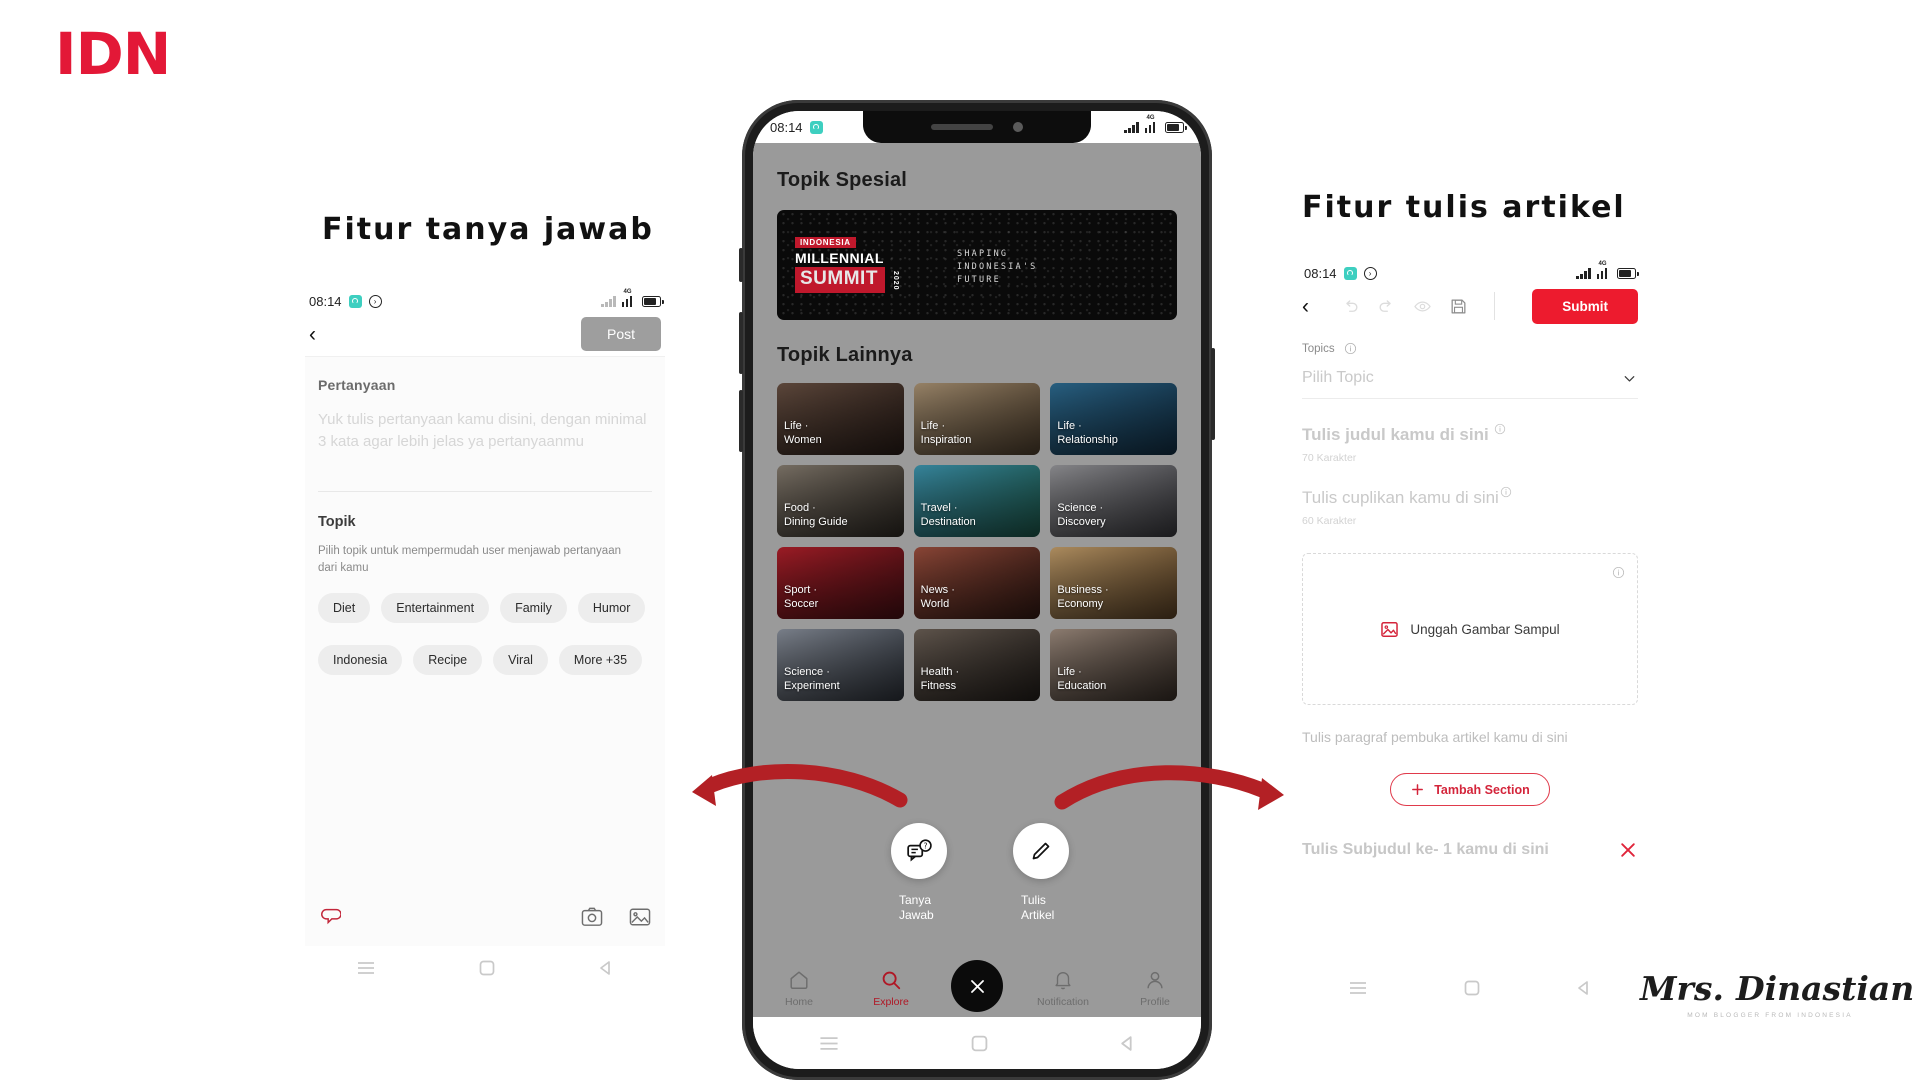 The width and height of the screenshot is (1920, 1080). Describe the element at coordinates (946, 440) in the screenshot. I see `tile-subcategory: Inspiration` at that location.